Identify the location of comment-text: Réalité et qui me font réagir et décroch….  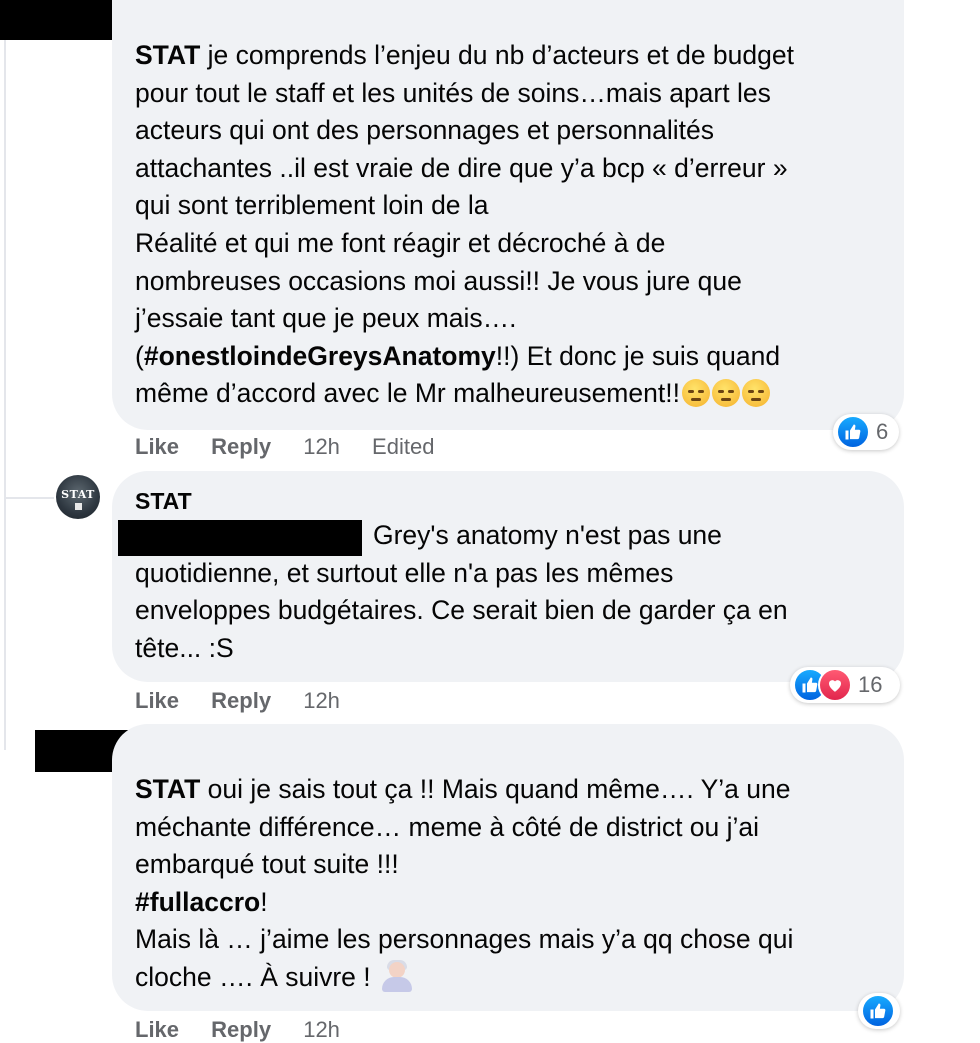
(400, 242).